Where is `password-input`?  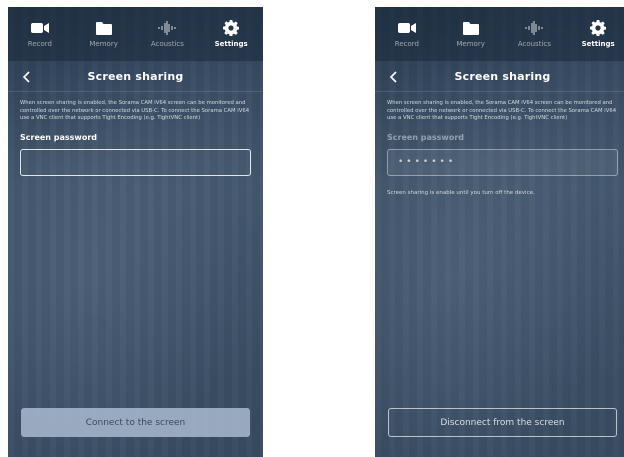
password-input is located at coordinates (135, 162).